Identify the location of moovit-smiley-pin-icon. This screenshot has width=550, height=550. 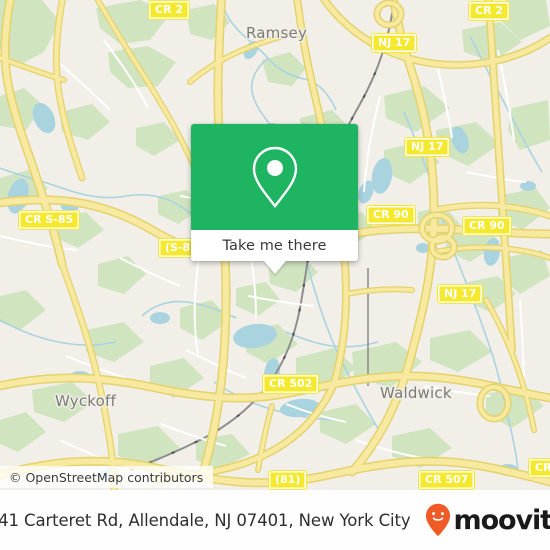
(437, 520).